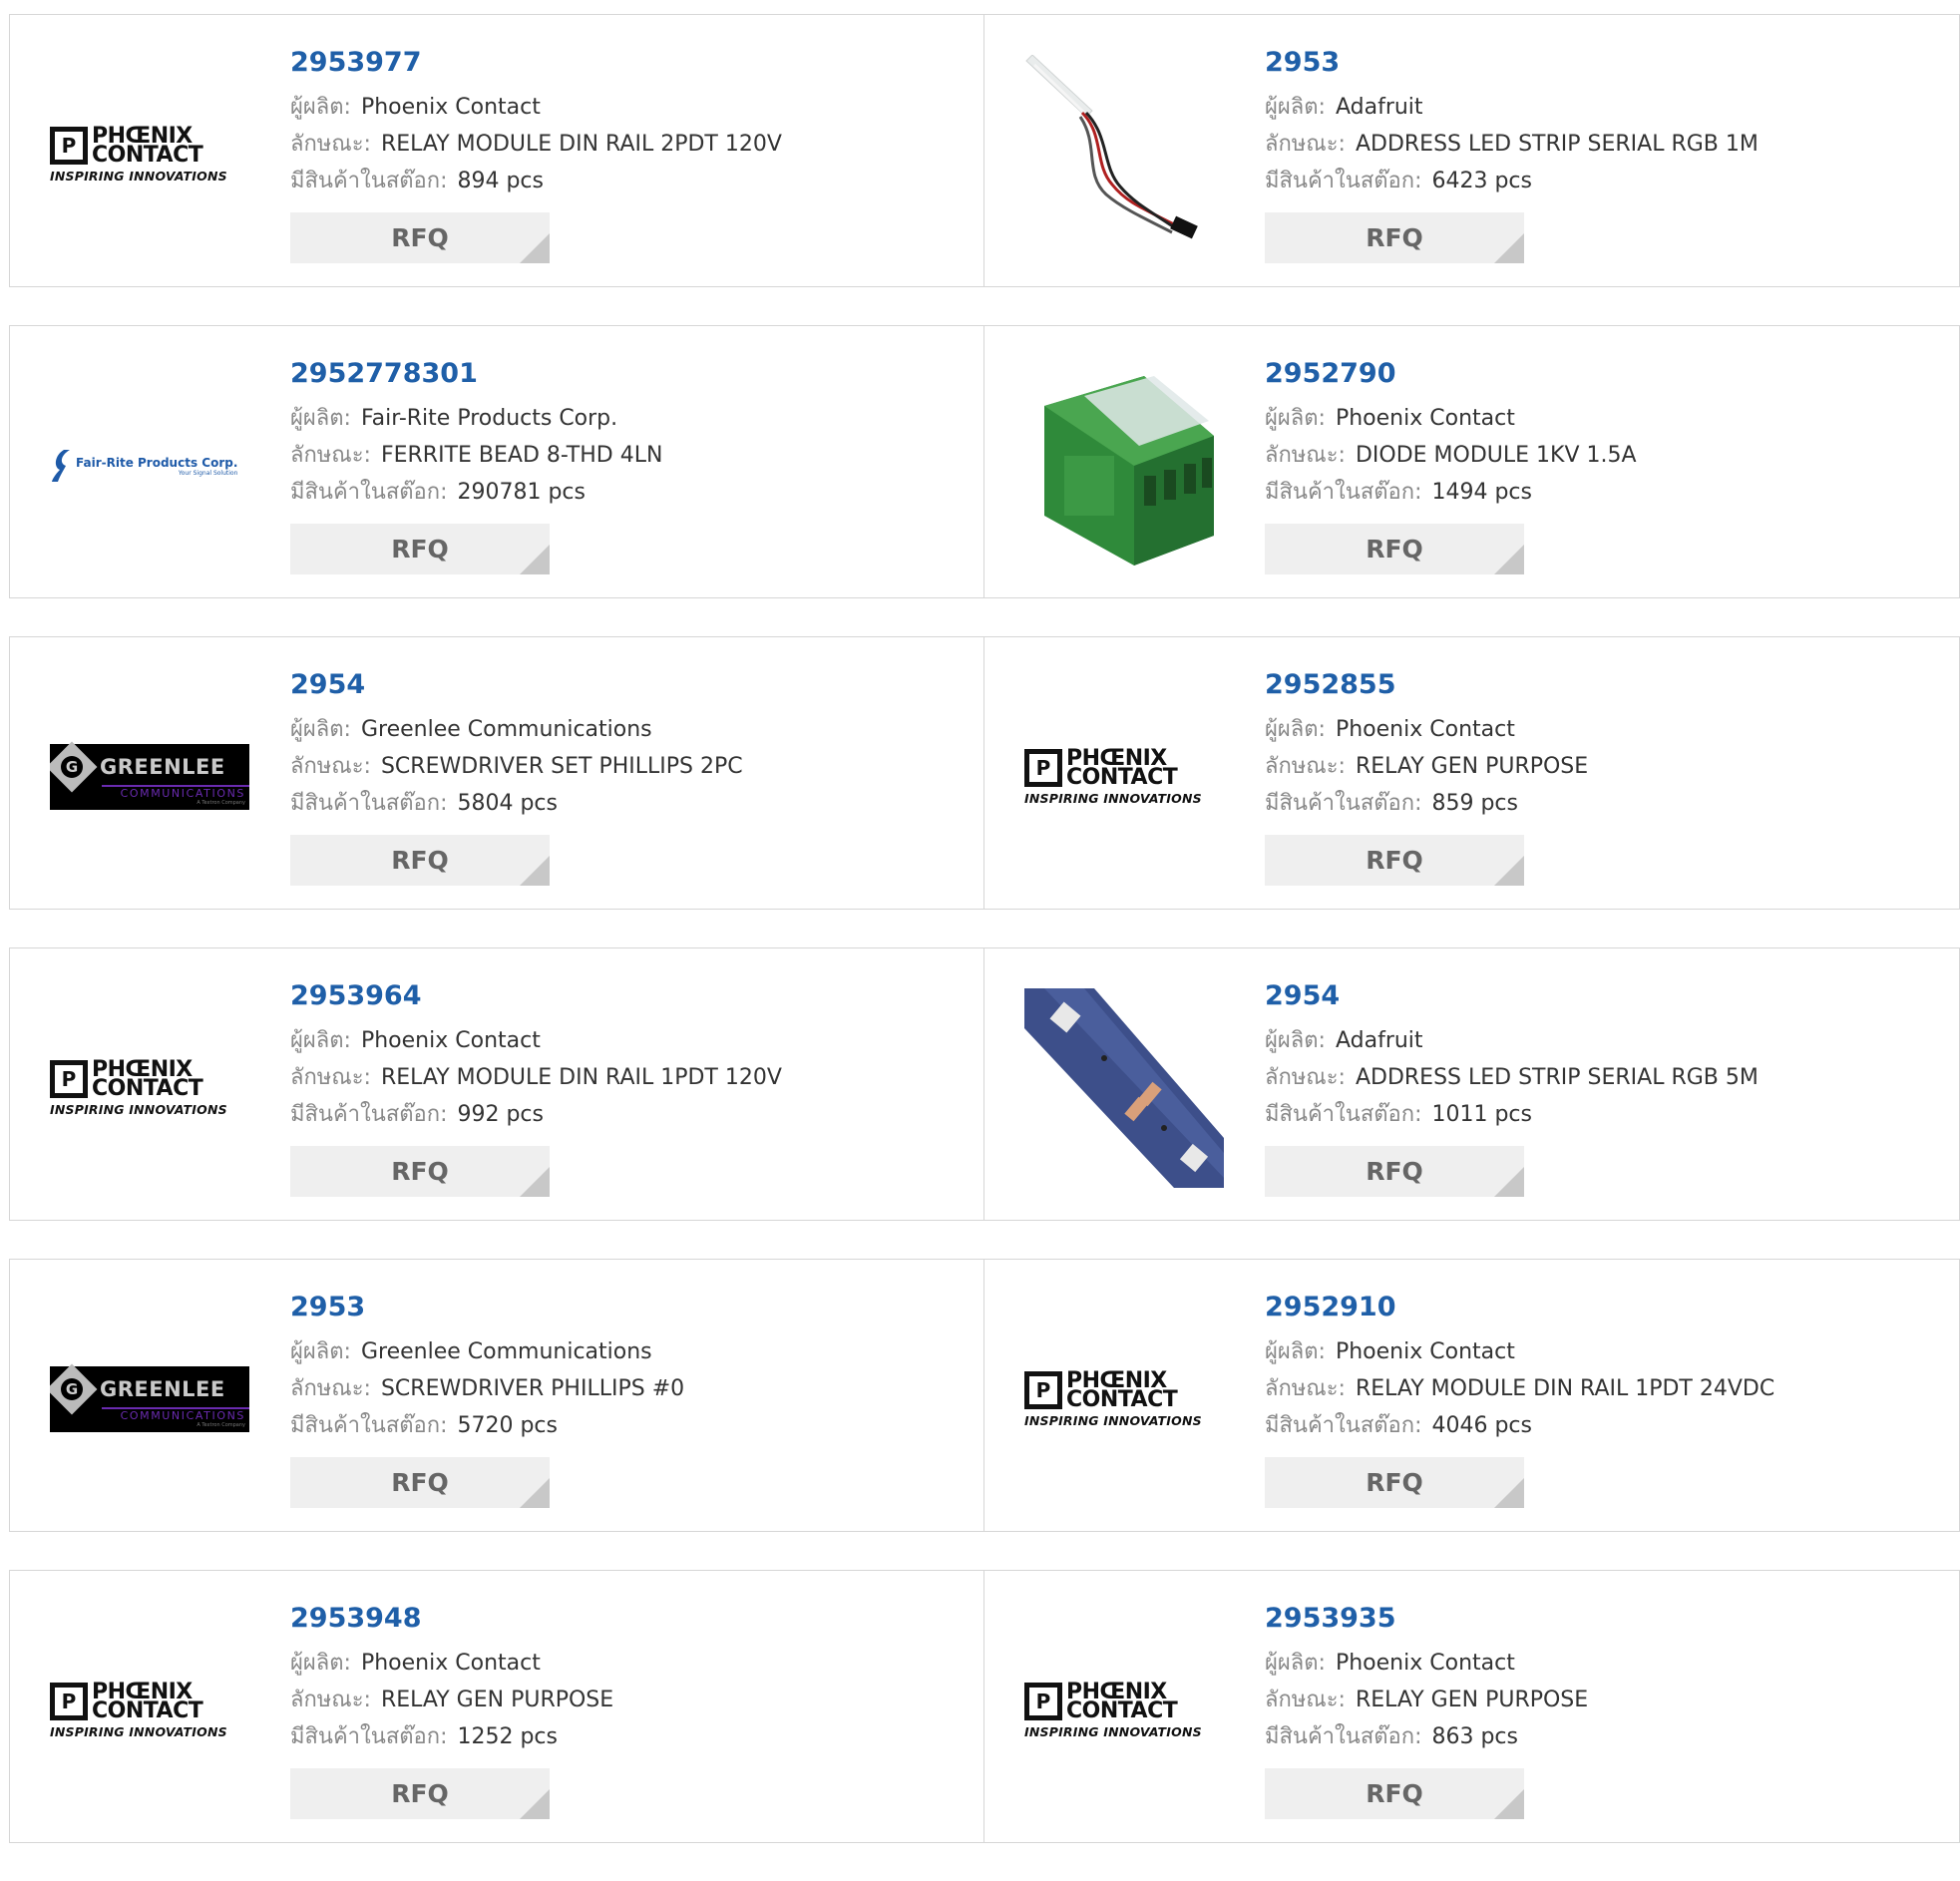  Describe the element at coordinates (1565, 1388) in the screenshot. I see `description-value: RELAY MODULE DIN RAIL 1PDT 24VDC` at that location.